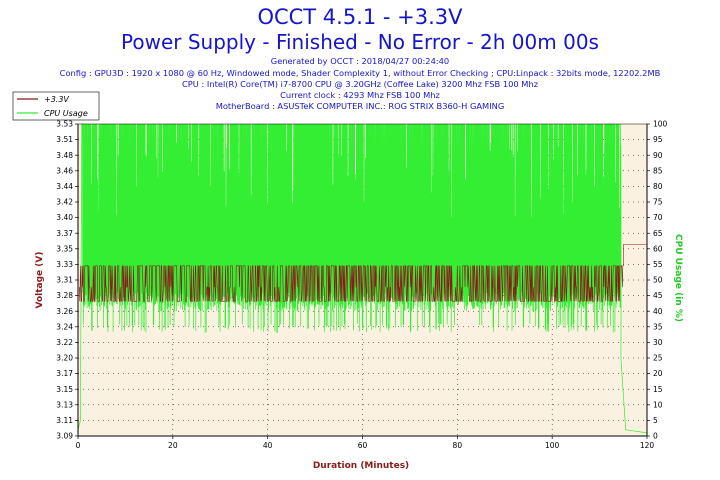 This screenshot has height=480, width=720. I want to click on x-tick-label: 100, so click(552, 445).